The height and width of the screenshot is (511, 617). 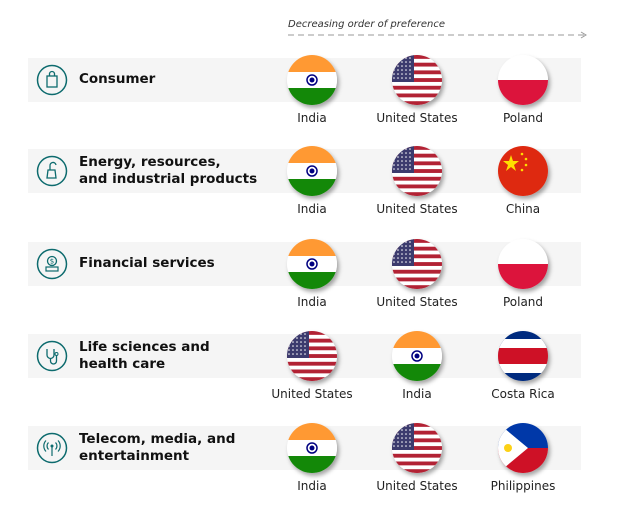 I want to click on stethoscope-icon, so click(x=52, y=356).